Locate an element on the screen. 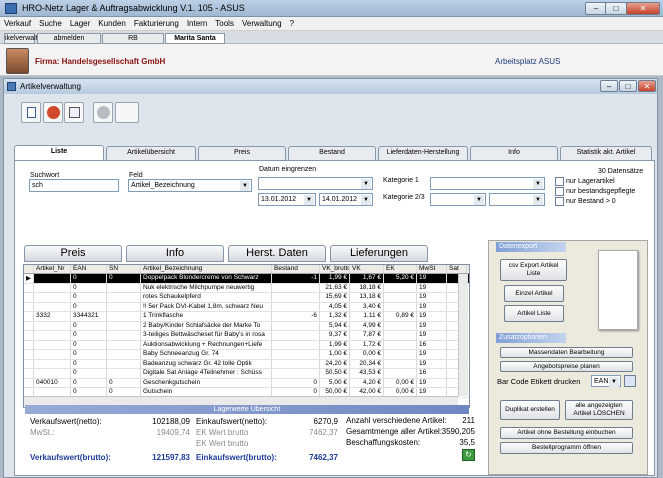 This screenshot has height=478, width=663. feld-select: Artikel_Bezeichnung is located at coordinates (190, 185).